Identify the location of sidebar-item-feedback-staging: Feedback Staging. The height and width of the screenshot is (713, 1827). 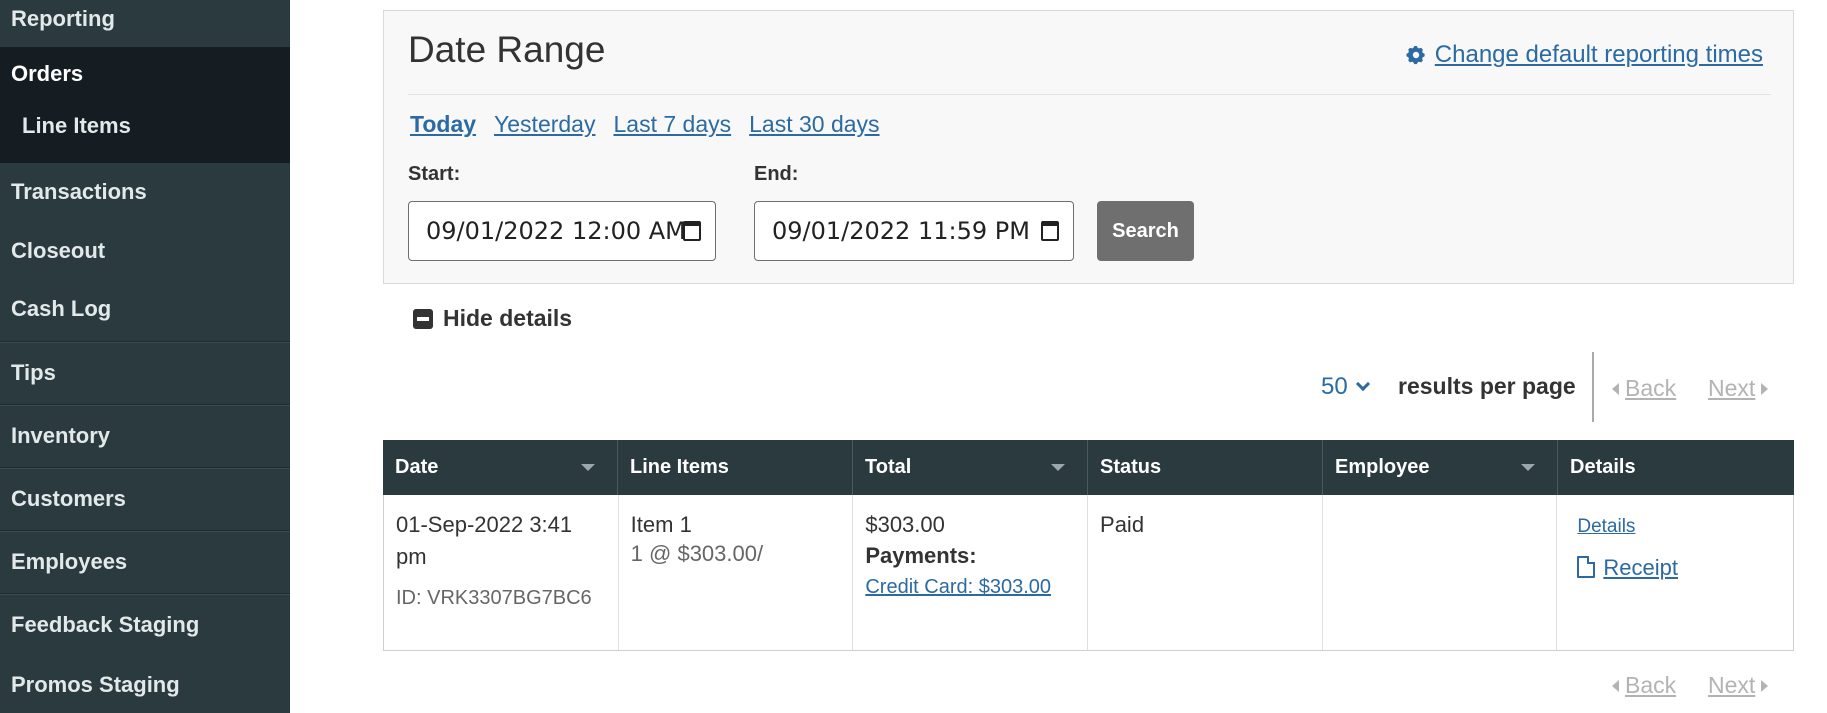
(145, 624).